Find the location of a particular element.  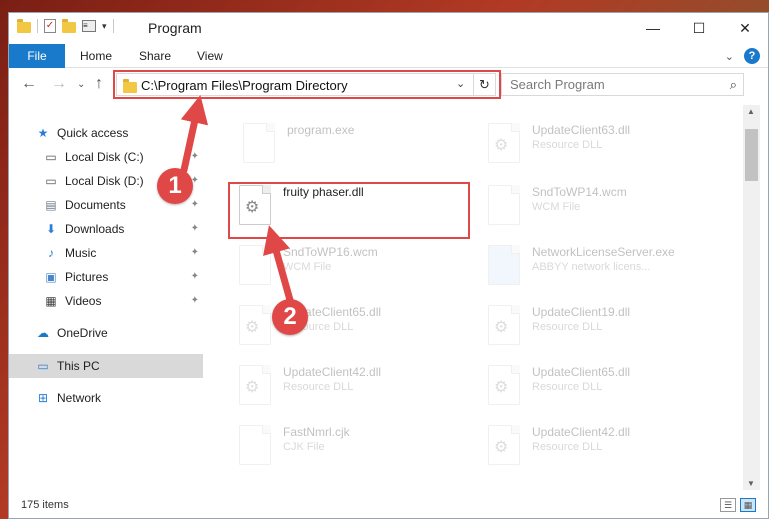

ribbon-right-controls: ⌄ ? is located at coordinates (742, 56).